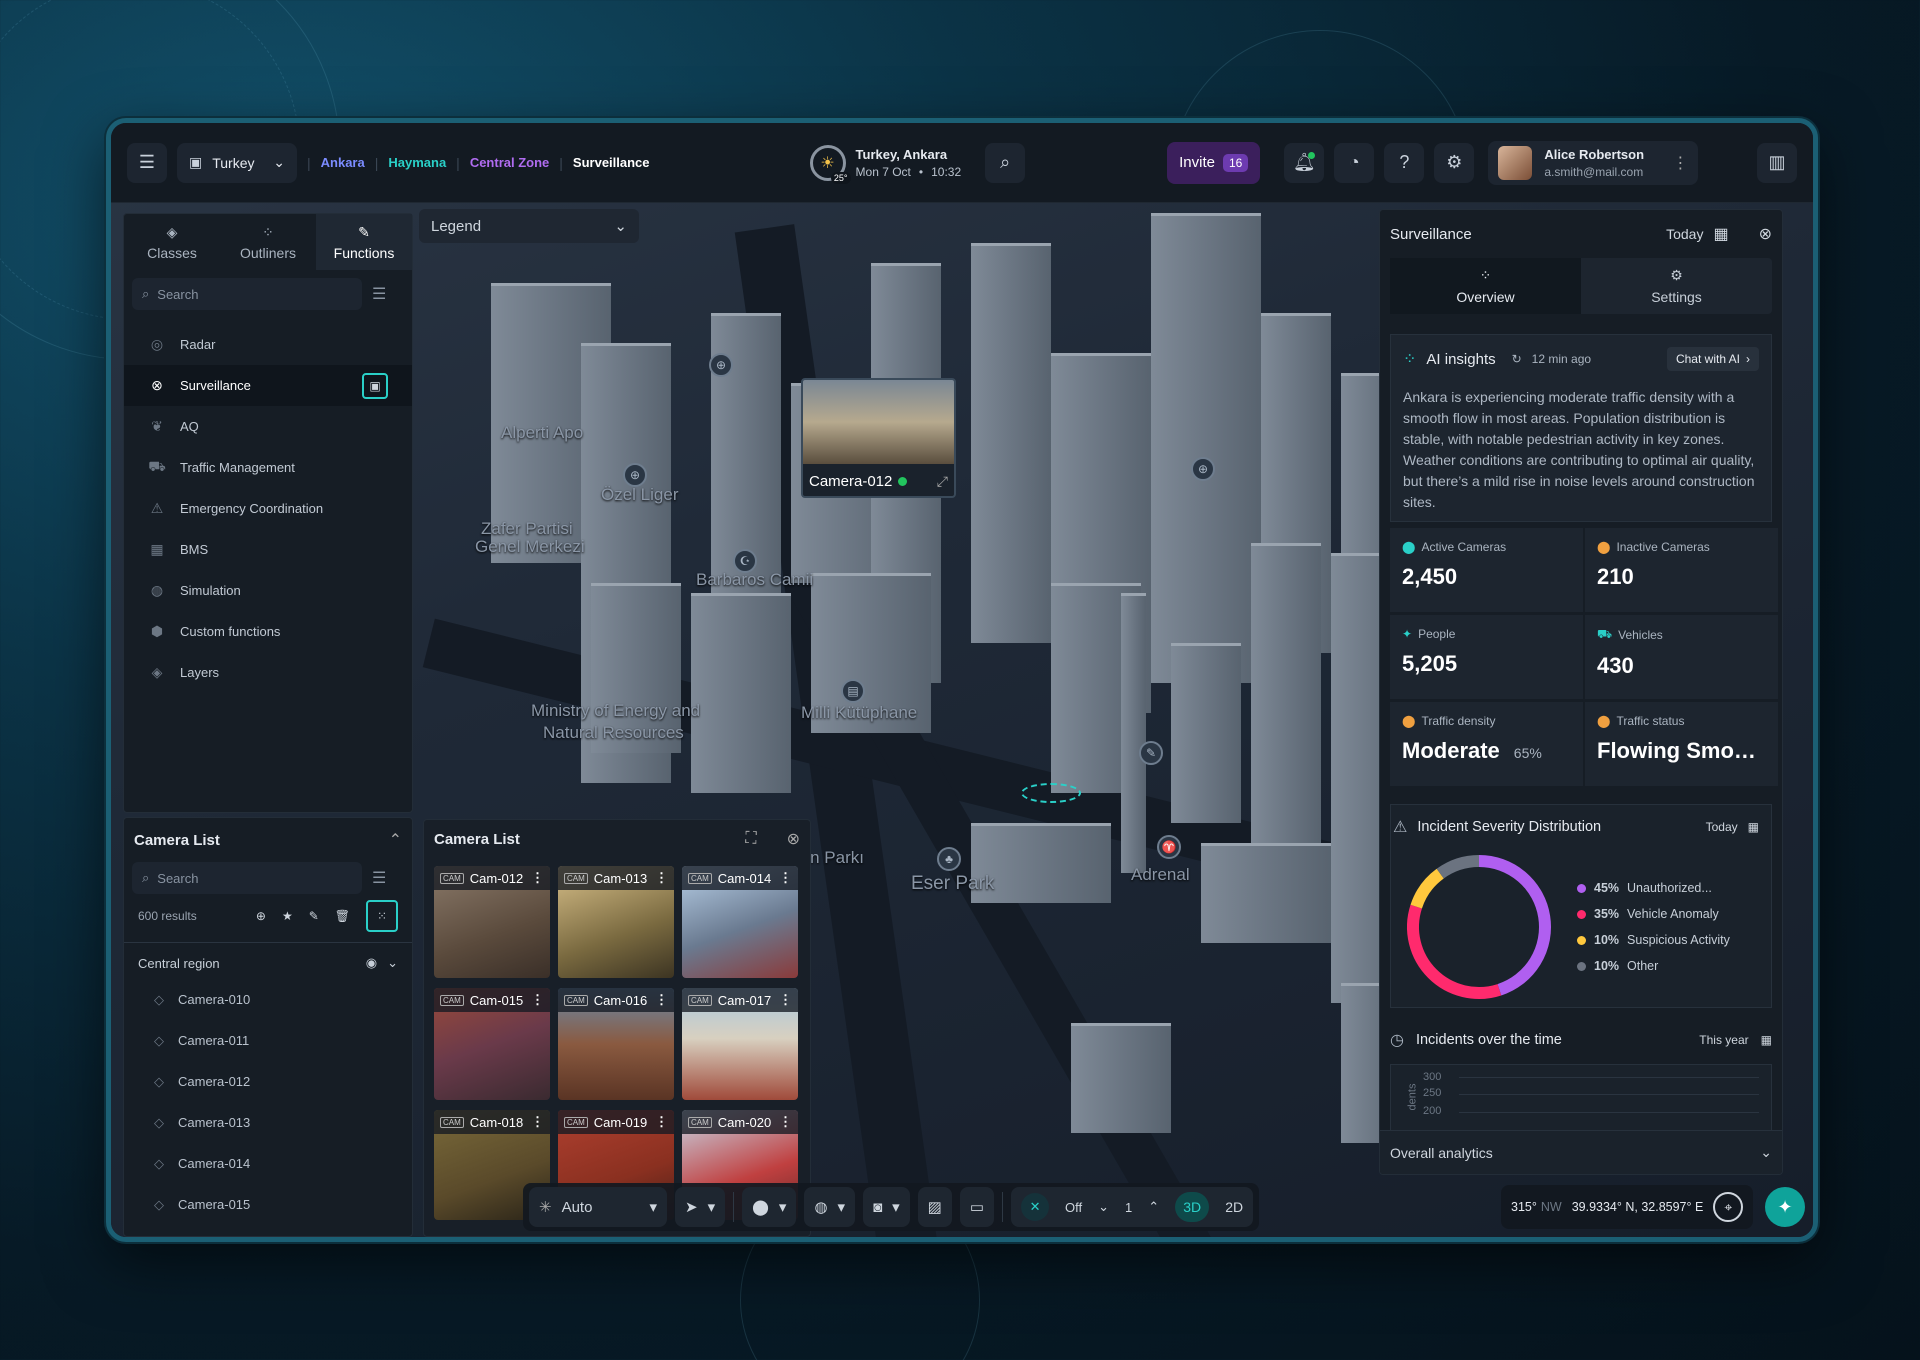  What do you see at coordinates (1192, 1207) in the screenshot?
I see `view-3d-toggle: 3D` at bounding box center [1192, 1207].